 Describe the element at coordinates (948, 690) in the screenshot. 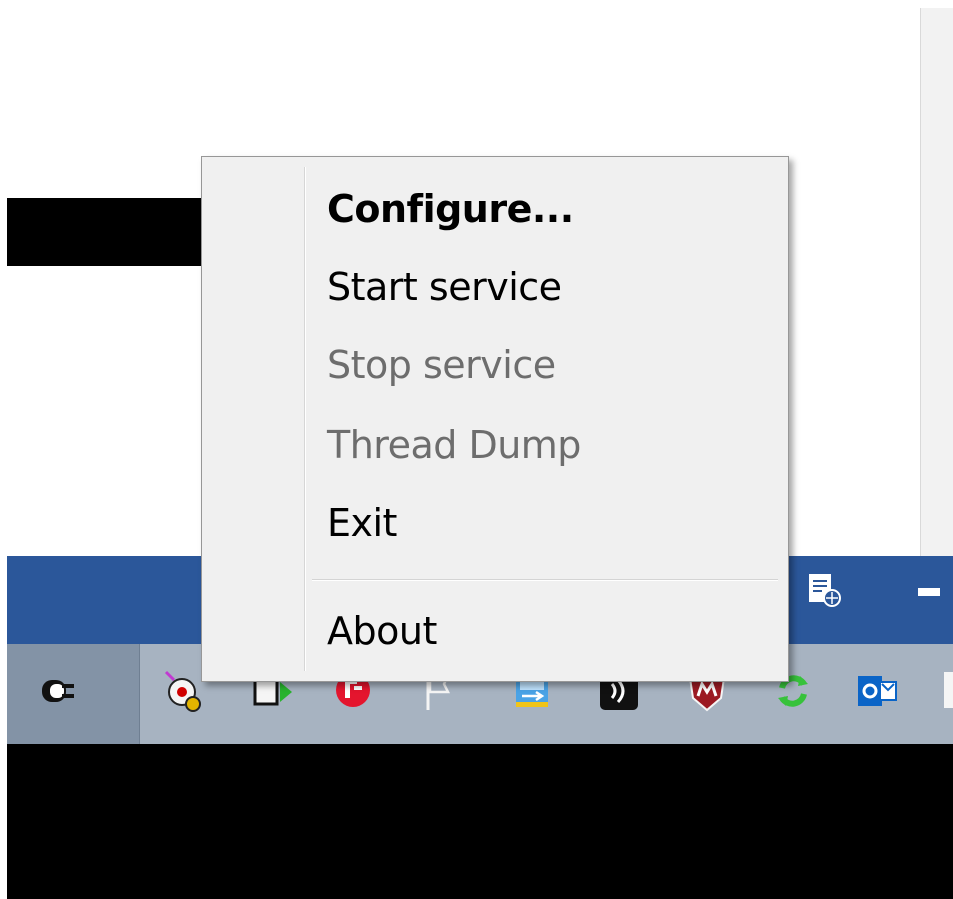

I see `tray-overflow-icon` at that location.